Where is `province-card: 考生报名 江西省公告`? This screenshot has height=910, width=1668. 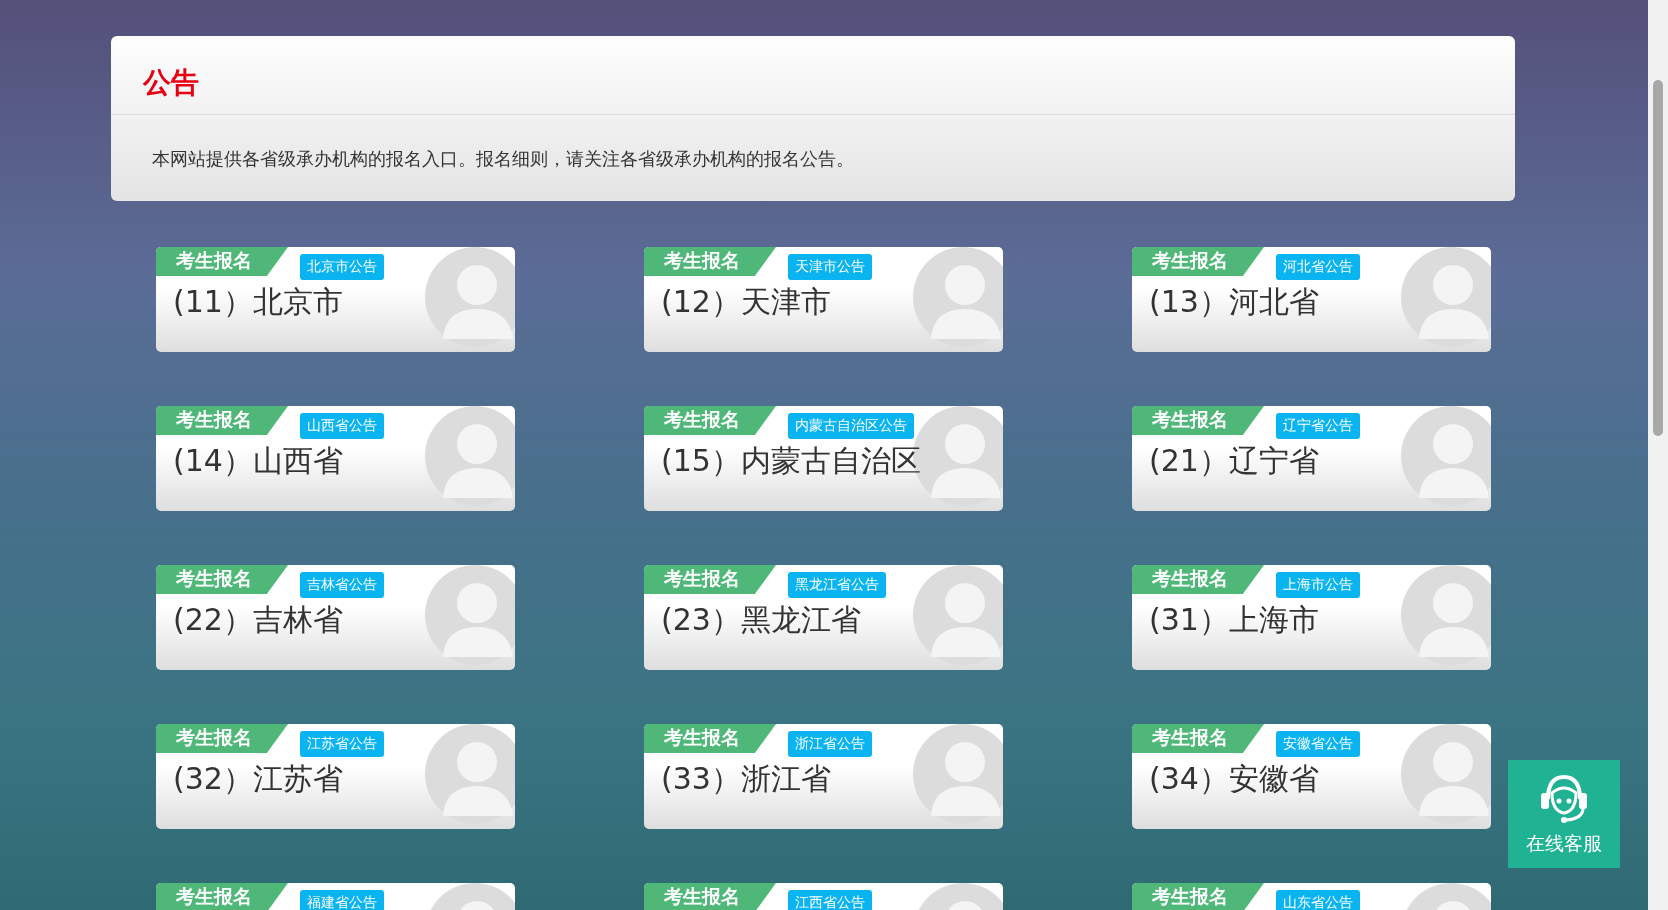 province-card: 考生报名 江西省公告 is located at coordinates (823, 896).